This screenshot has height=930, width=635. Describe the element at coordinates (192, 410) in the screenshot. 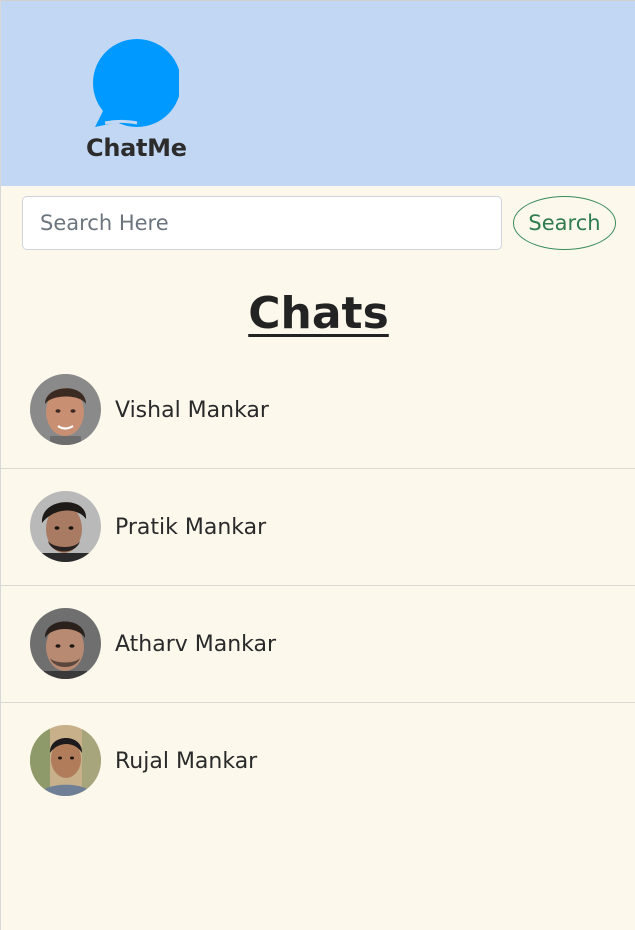

I see `chat-name: Vishal Mankar` at that location.